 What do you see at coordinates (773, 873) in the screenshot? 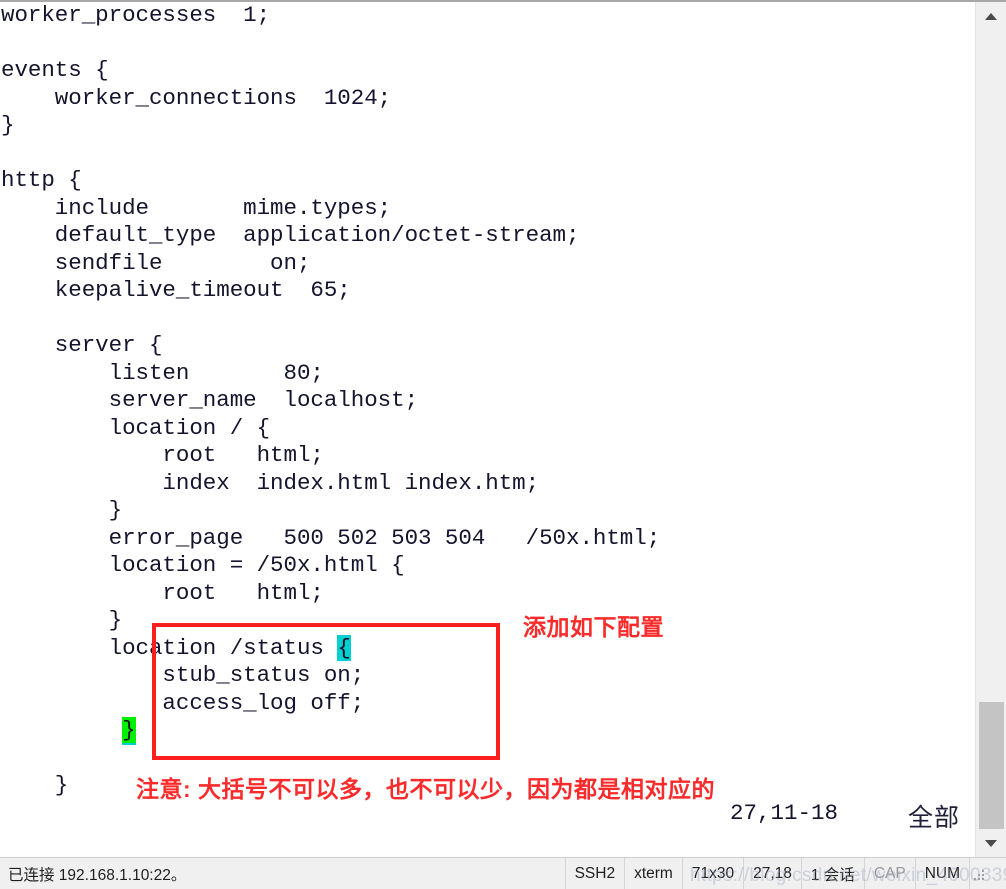
I see `status-cursor-position: 27,18` at bounding box center [773, 873].